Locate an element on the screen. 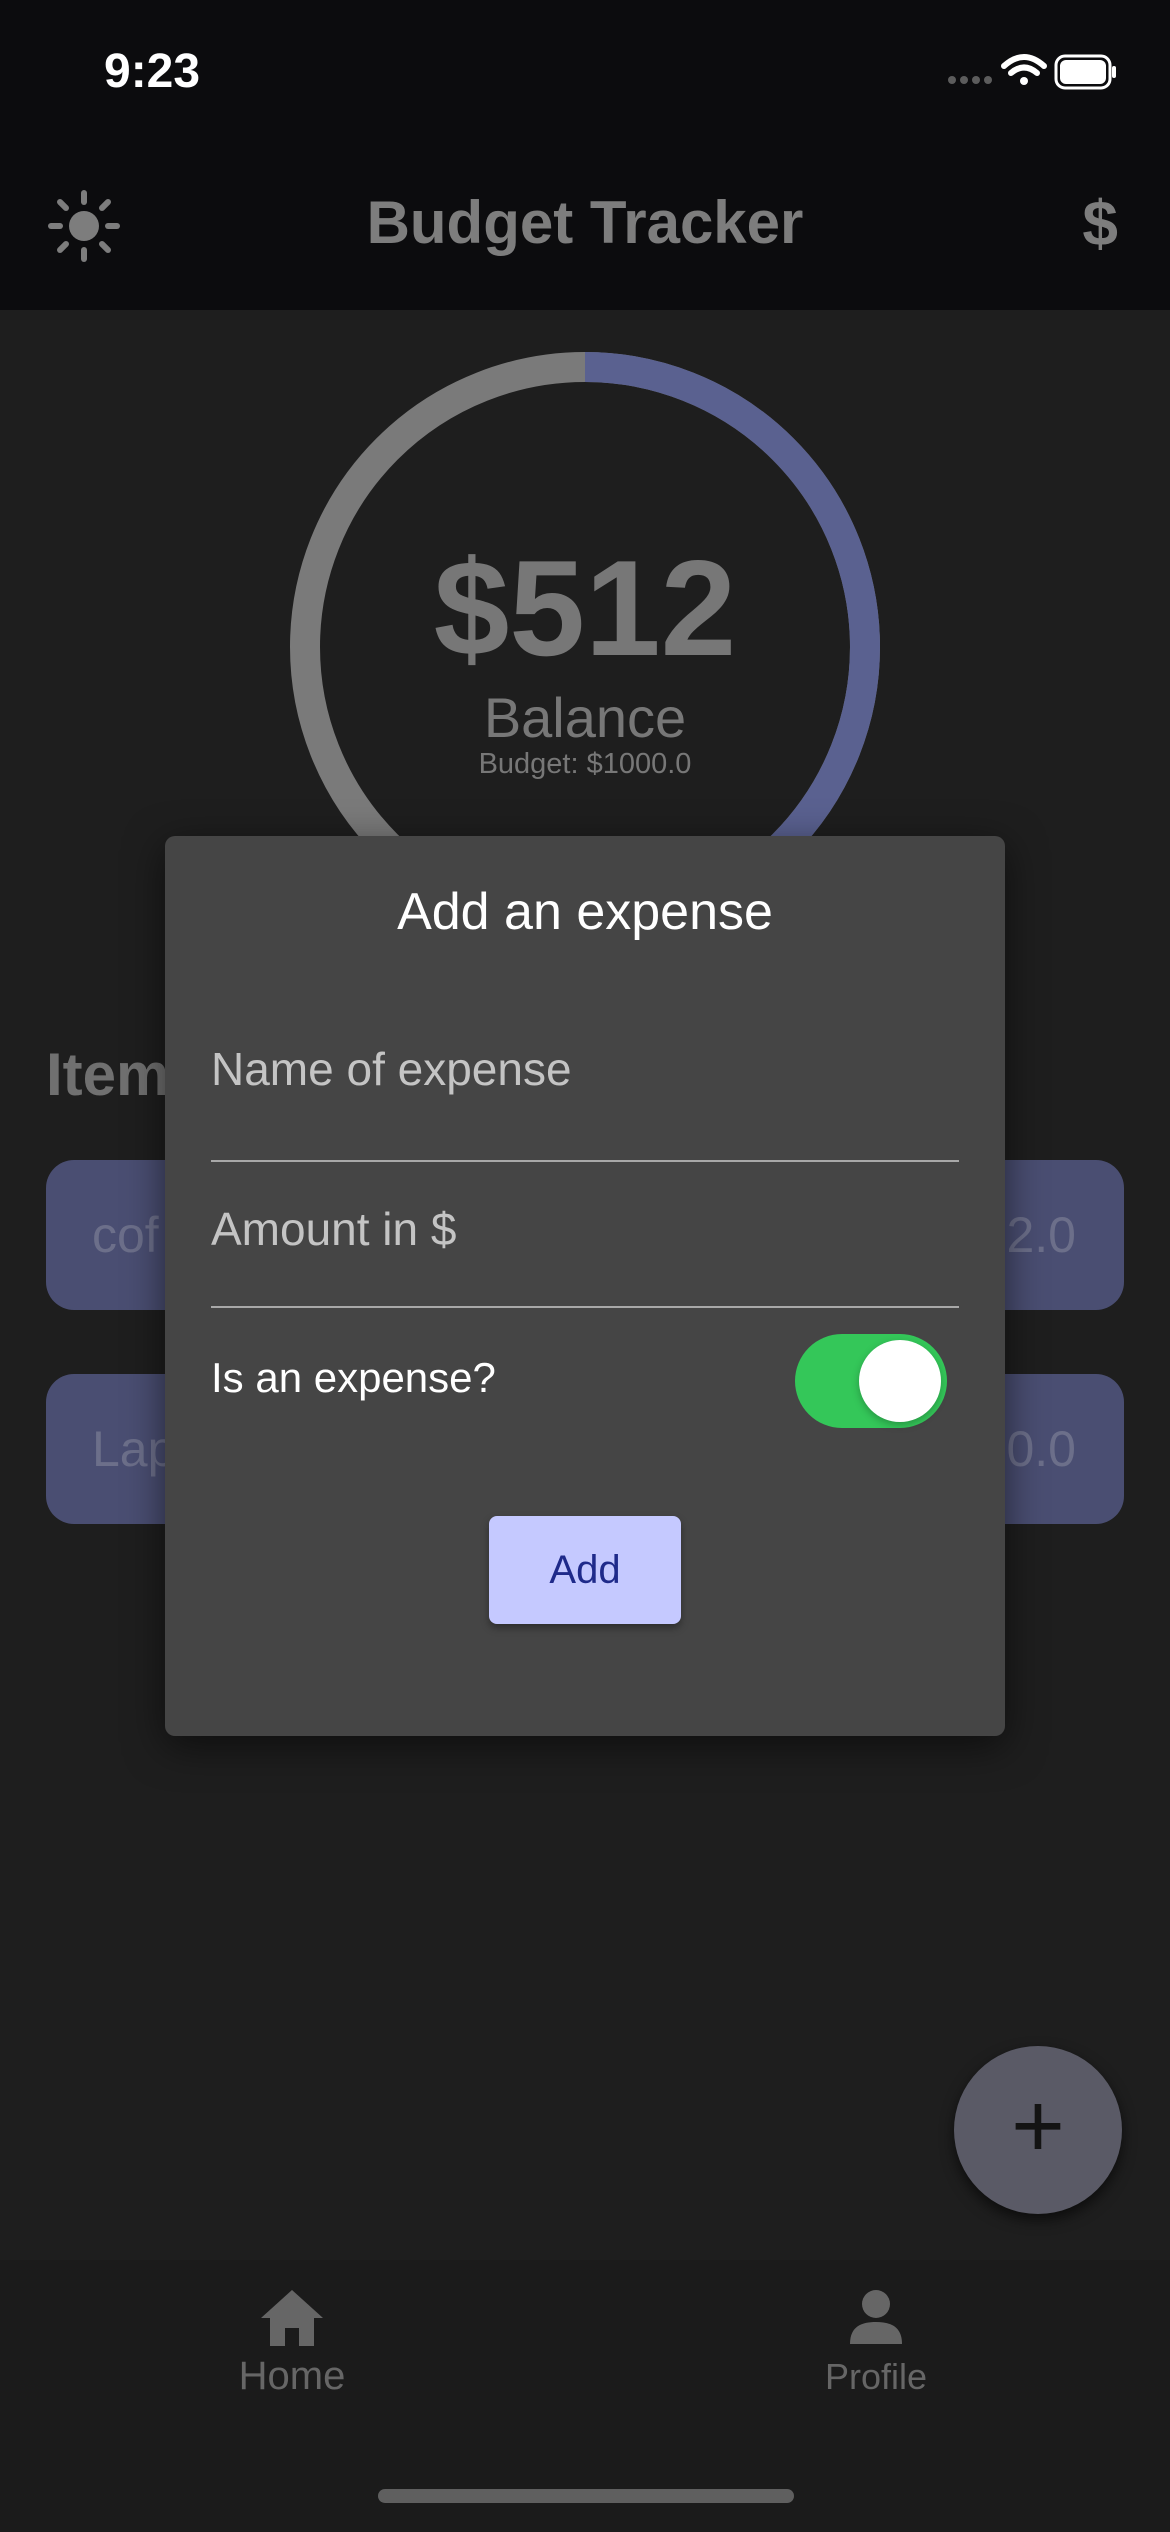 The height and width of the screenshot is (2532, 1170). add-item-fab: + is located at coordinates (1038, 2130).